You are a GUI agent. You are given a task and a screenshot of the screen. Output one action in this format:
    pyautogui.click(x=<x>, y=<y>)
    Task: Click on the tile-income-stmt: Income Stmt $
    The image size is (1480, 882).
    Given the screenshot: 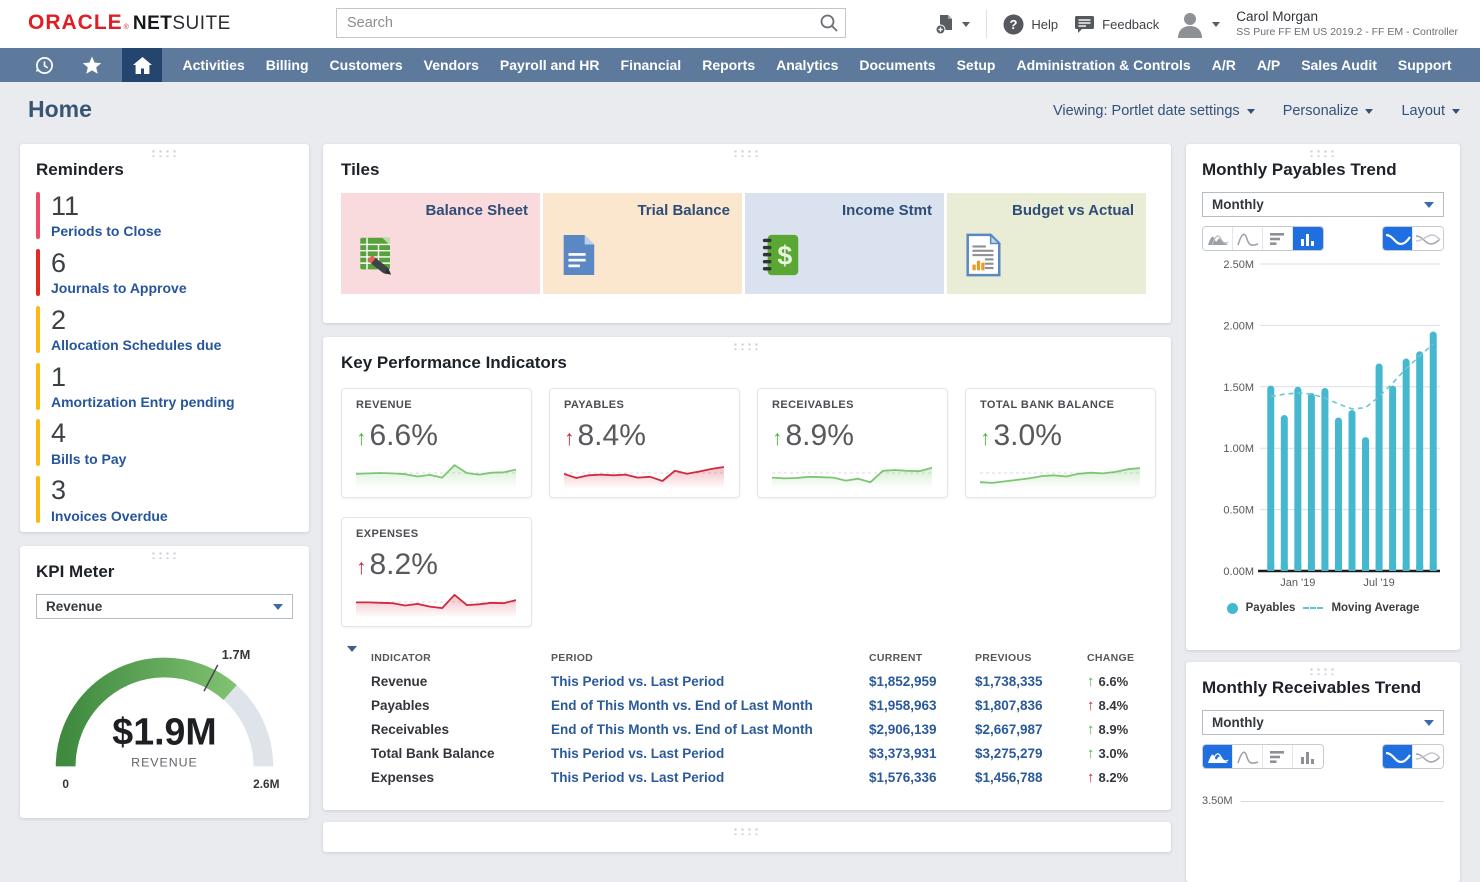 What is the action you would take?
    pyautogui.click(x=844, y=243)
    